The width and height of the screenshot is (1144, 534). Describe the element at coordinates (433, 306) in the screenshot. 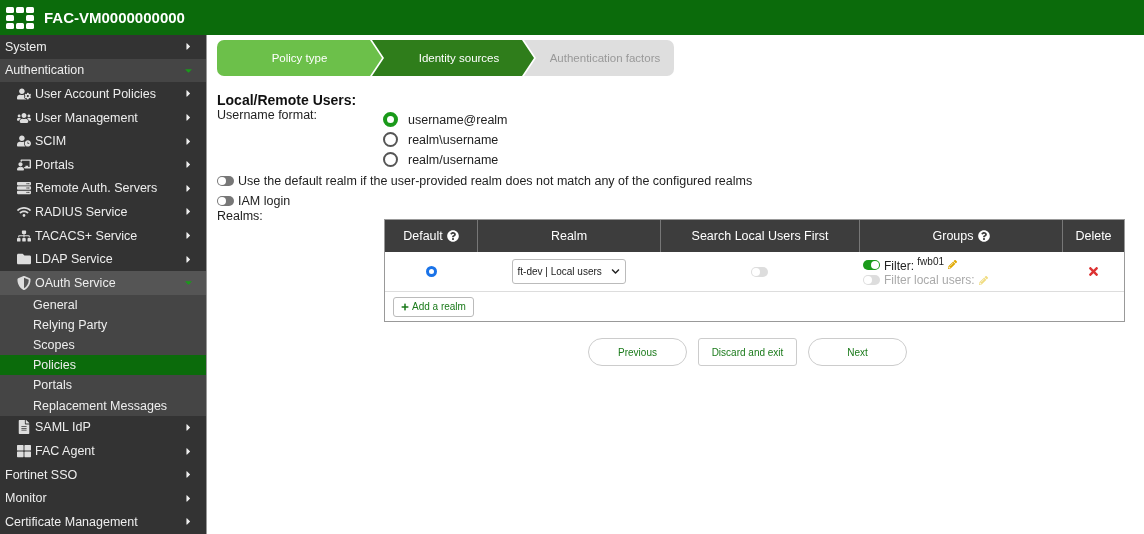

I see `add-realm-button: Add a realm` at that location.